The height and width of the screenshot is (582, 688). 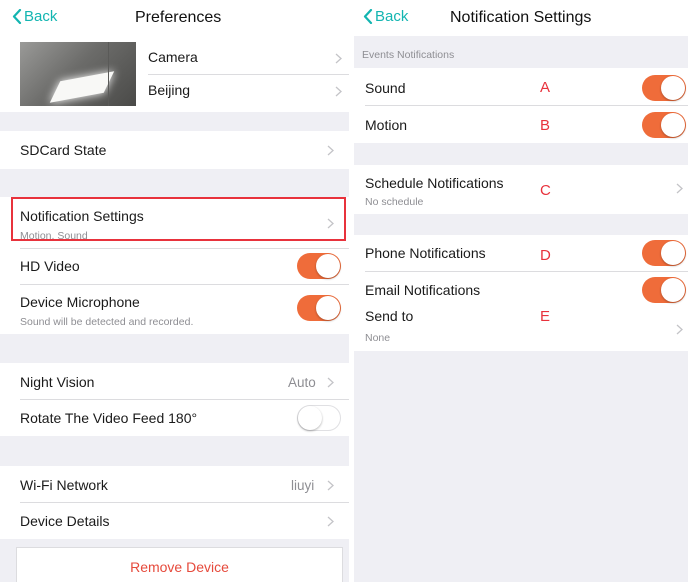 What do you see at coordinates (169, 90) in the screenshot?
I see `camera-location: Beijing` at bounding box center [169, 90].